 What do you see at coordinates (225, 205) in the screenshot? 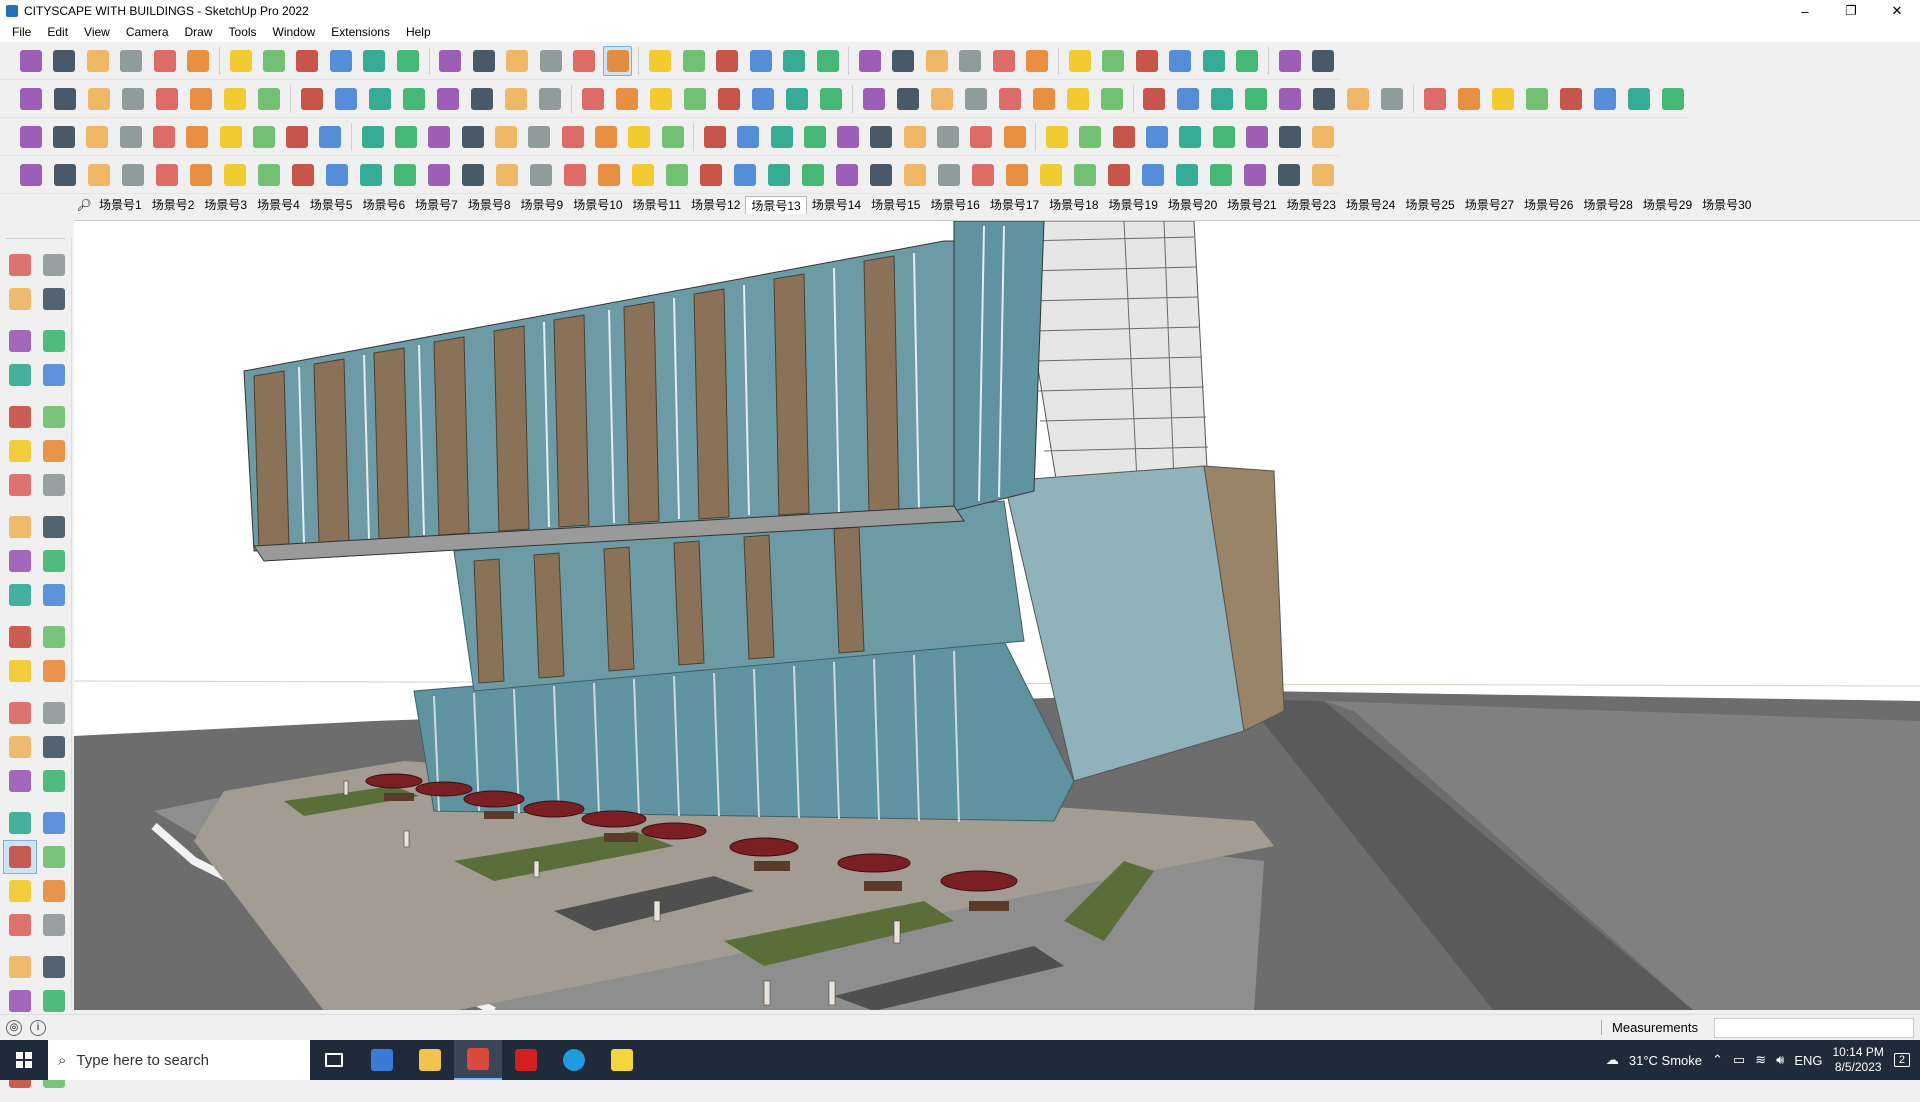
I see `scene-tab: 场景号3` at bounding box center [225, 205].